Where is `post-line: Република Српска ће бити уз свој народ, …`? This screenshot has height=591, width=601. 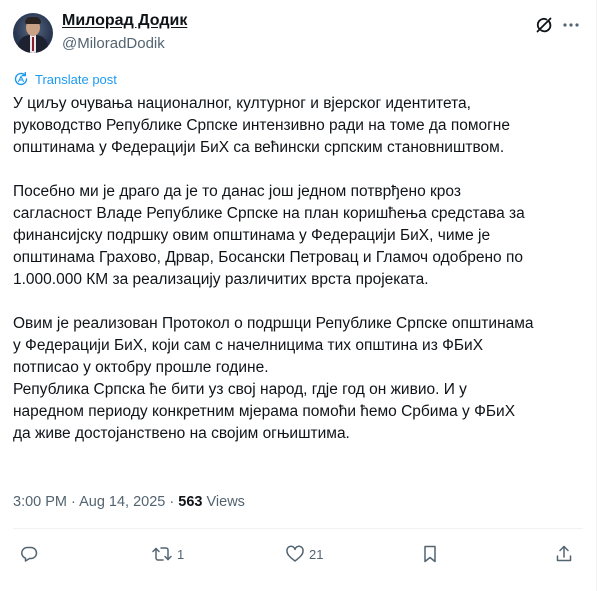 post-line: Република Српска ће бити уз свој народ, … is located at coordinates (240, 389).